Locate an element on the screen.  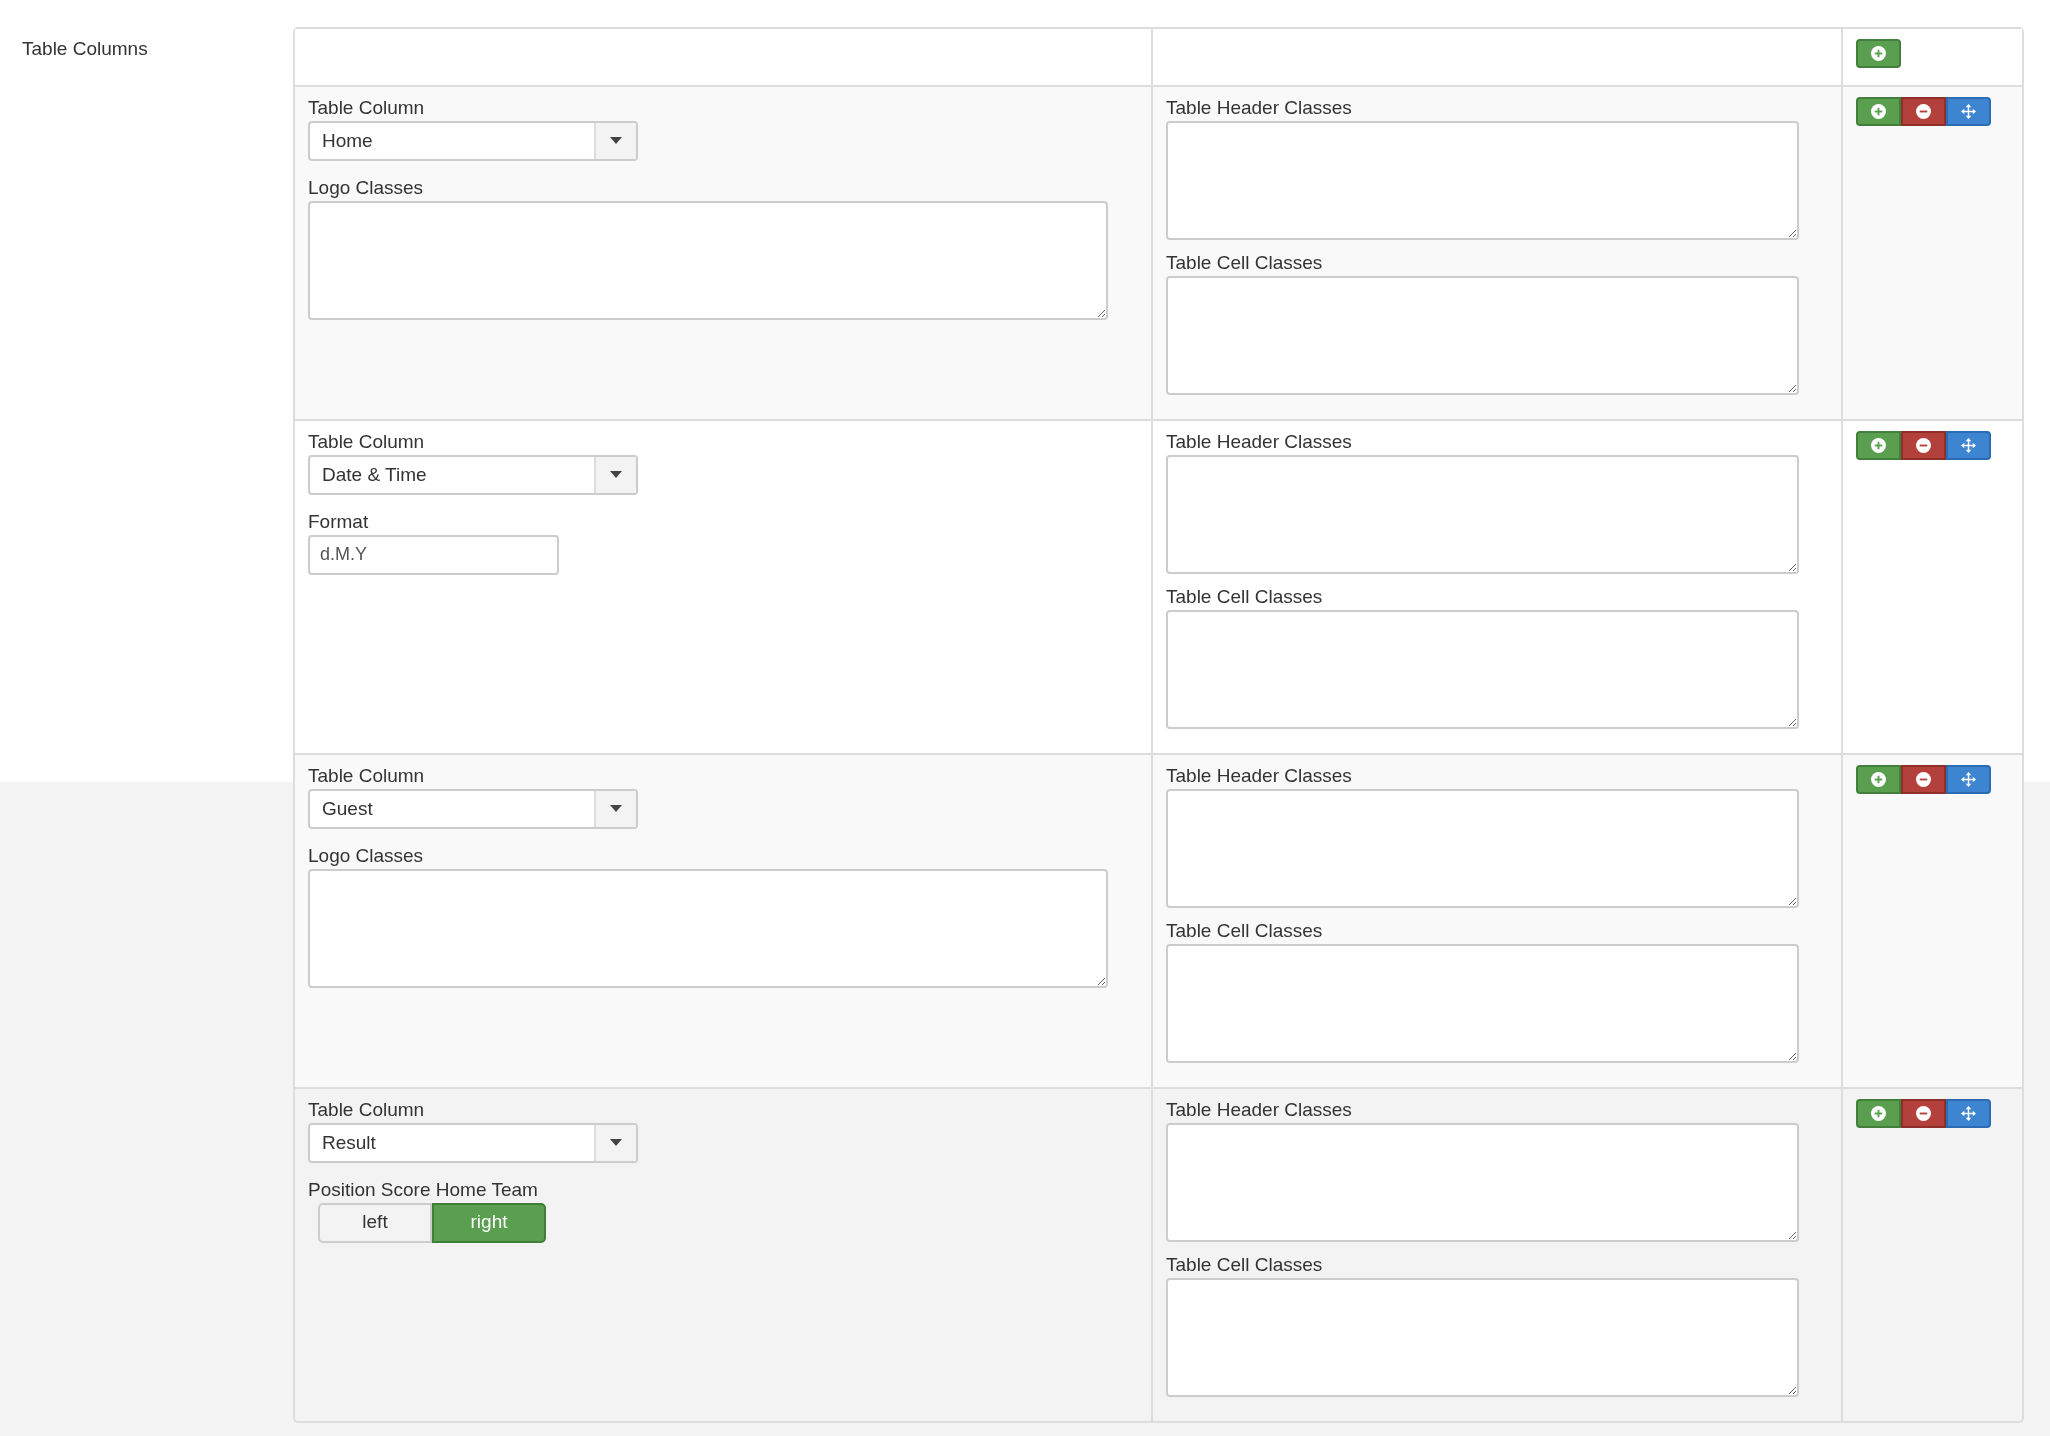
field-label: Position Score Home Team is located at coordinates (423, 1189).